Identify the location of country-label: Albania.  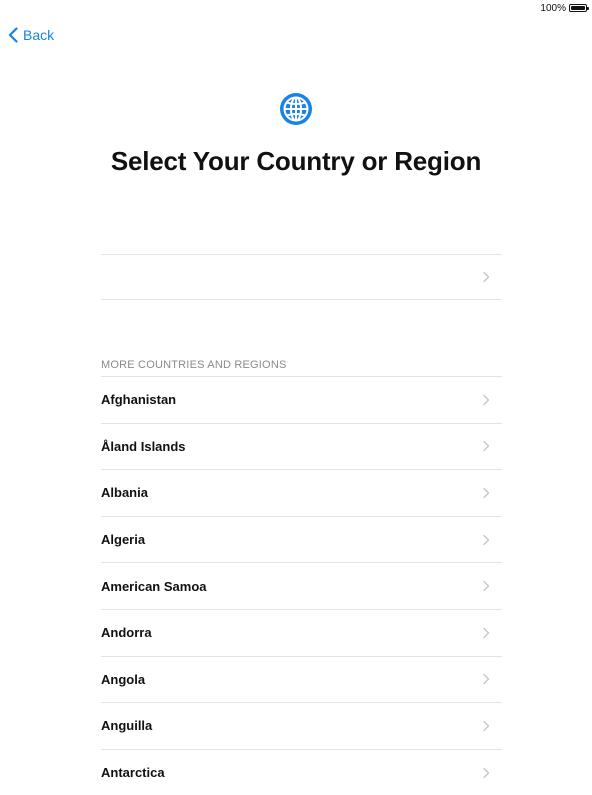
(124, 493).